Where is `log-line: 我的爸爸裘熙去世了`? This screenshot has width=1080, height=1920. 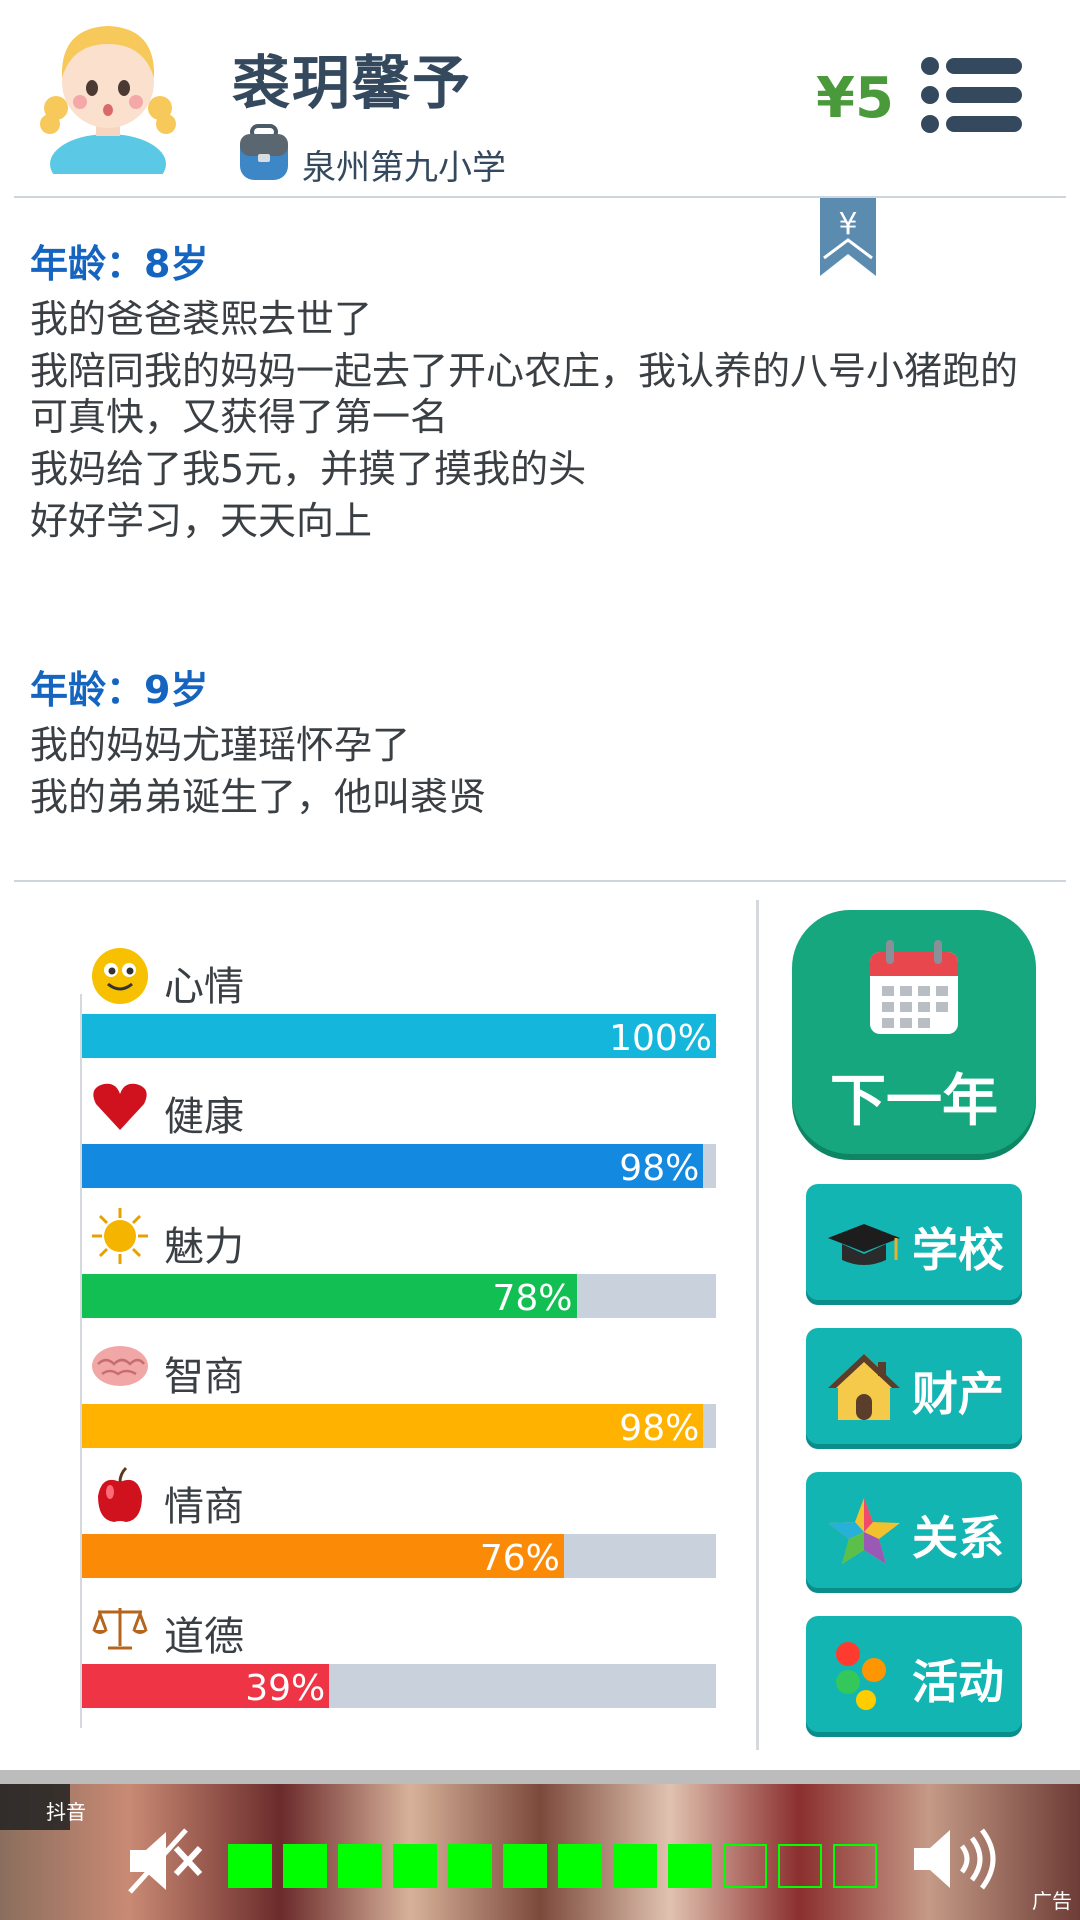 log-line: 我的爸爸裘熙去世了 is located at coordinates (201, 319).